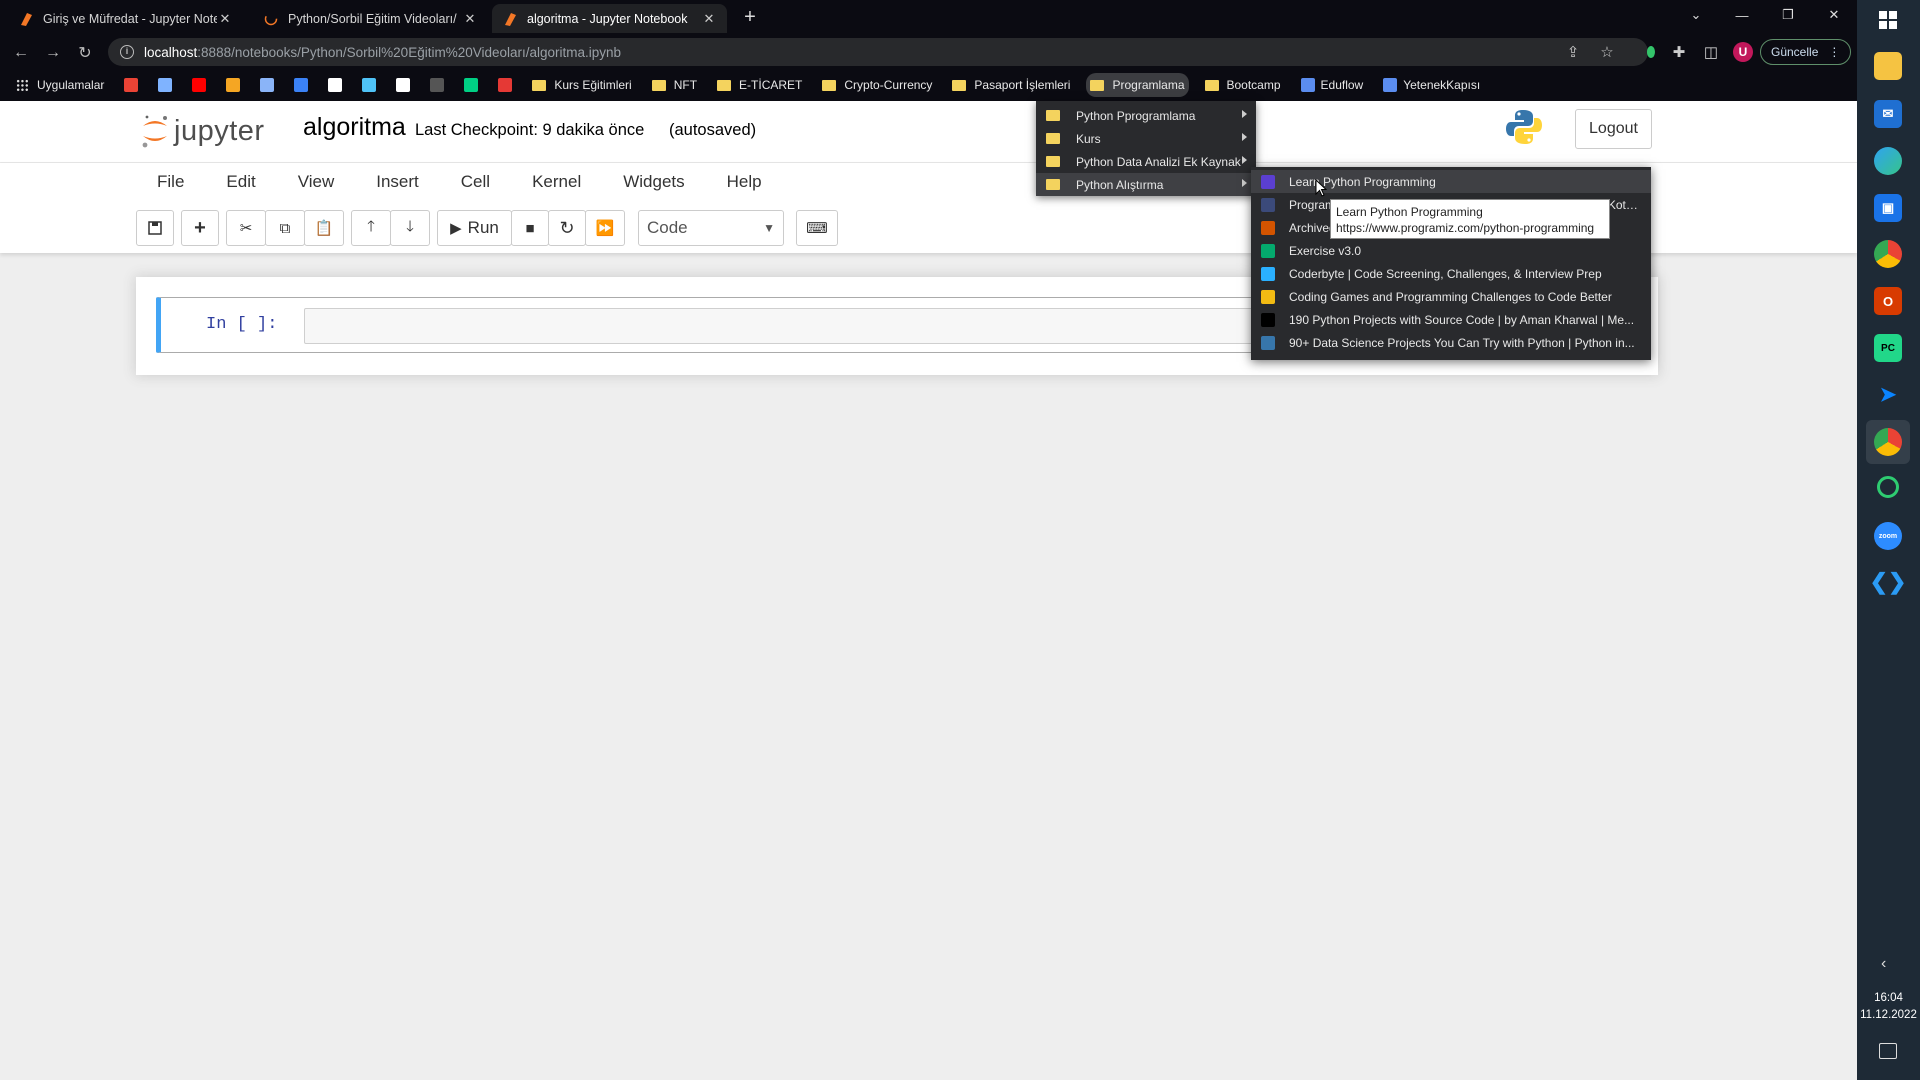 Image resolution: width=1920 pixels, height=1080 pixels. Describe the element at coordinates (1243, 85) in the screenshot. I see `bookmark-bootcamp: Bootcamp` at that location.